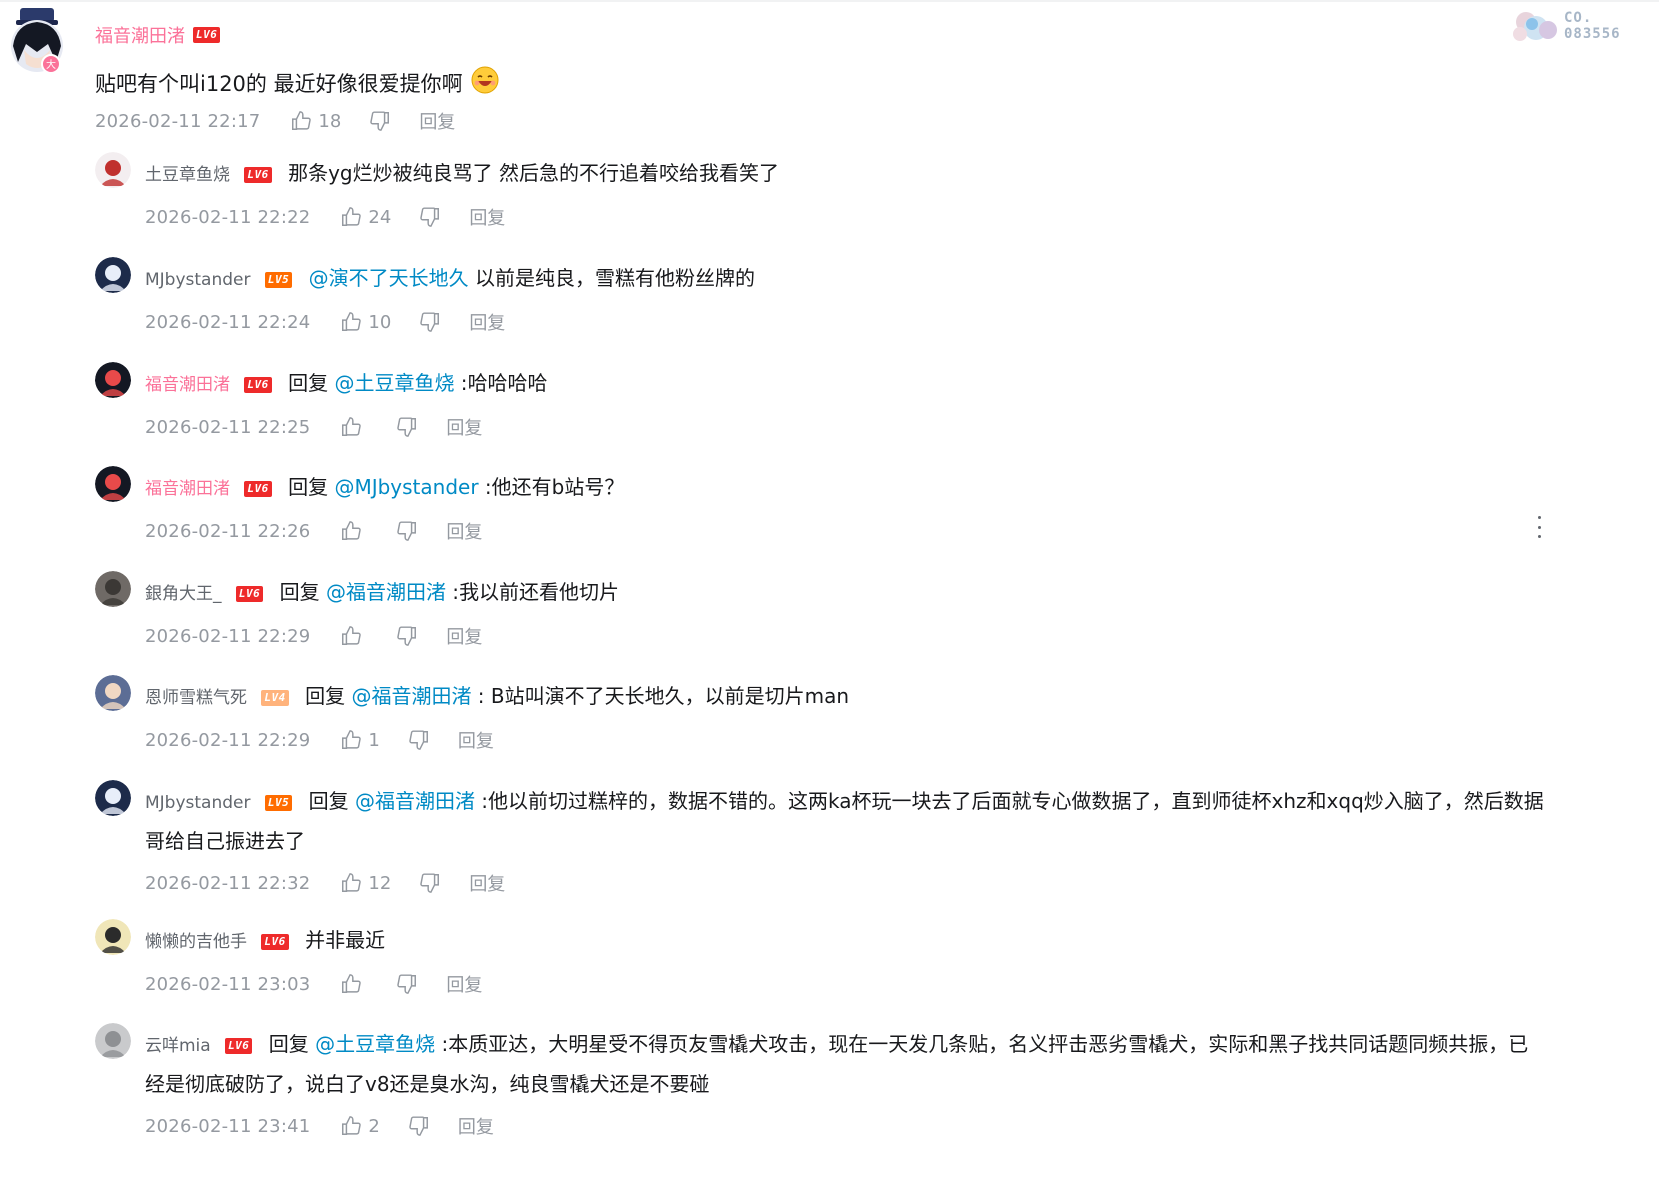 This screenshot has height=1194, width=1659. What do you see at coordinates (297, 82) in the screenshot?
I see `comment-text: 贴吧有个叫i120的 最近好像很爱提你啊` at bounding box center [297, 82].